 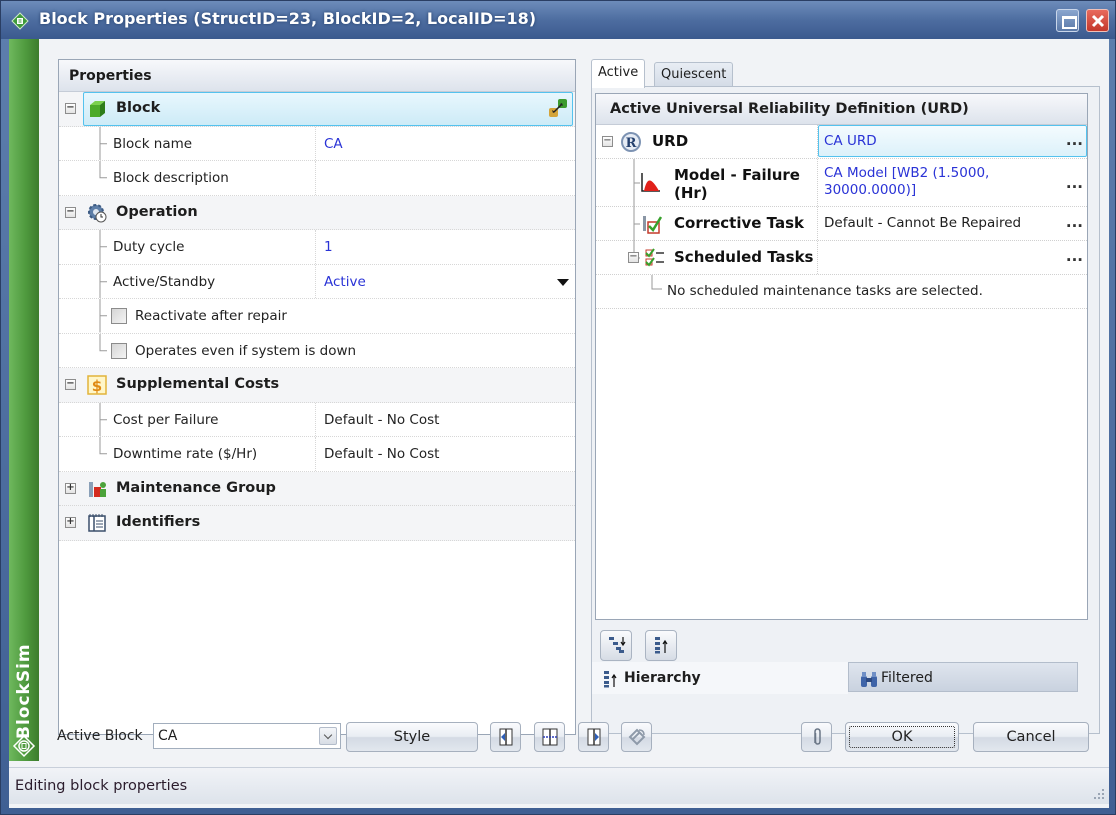 What do you see at coordinates (445, 178) in the screenshot?
I see `block-description-value` at bounding box center [445, 178].